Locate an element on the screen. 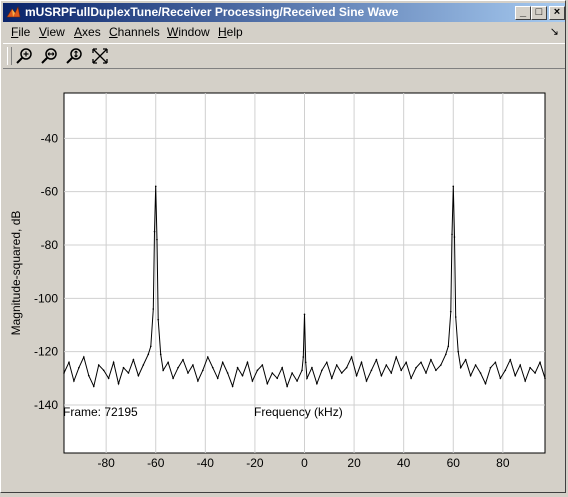  y-tick-label: -120 is located at coordinates (46, 352).